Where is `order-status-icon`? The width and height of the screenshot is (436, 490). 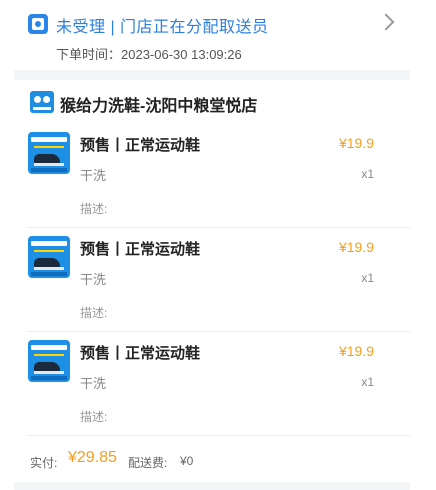
order-status-icon is located at coordinates (38, 24).